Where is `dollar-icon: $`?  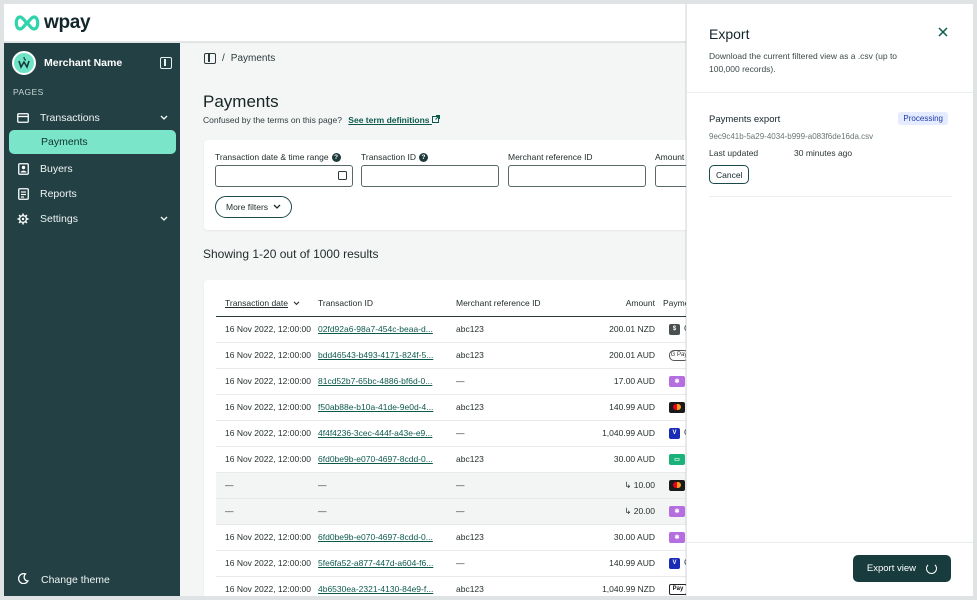
dollar-icon: $ is located at coordinates (674, 329).